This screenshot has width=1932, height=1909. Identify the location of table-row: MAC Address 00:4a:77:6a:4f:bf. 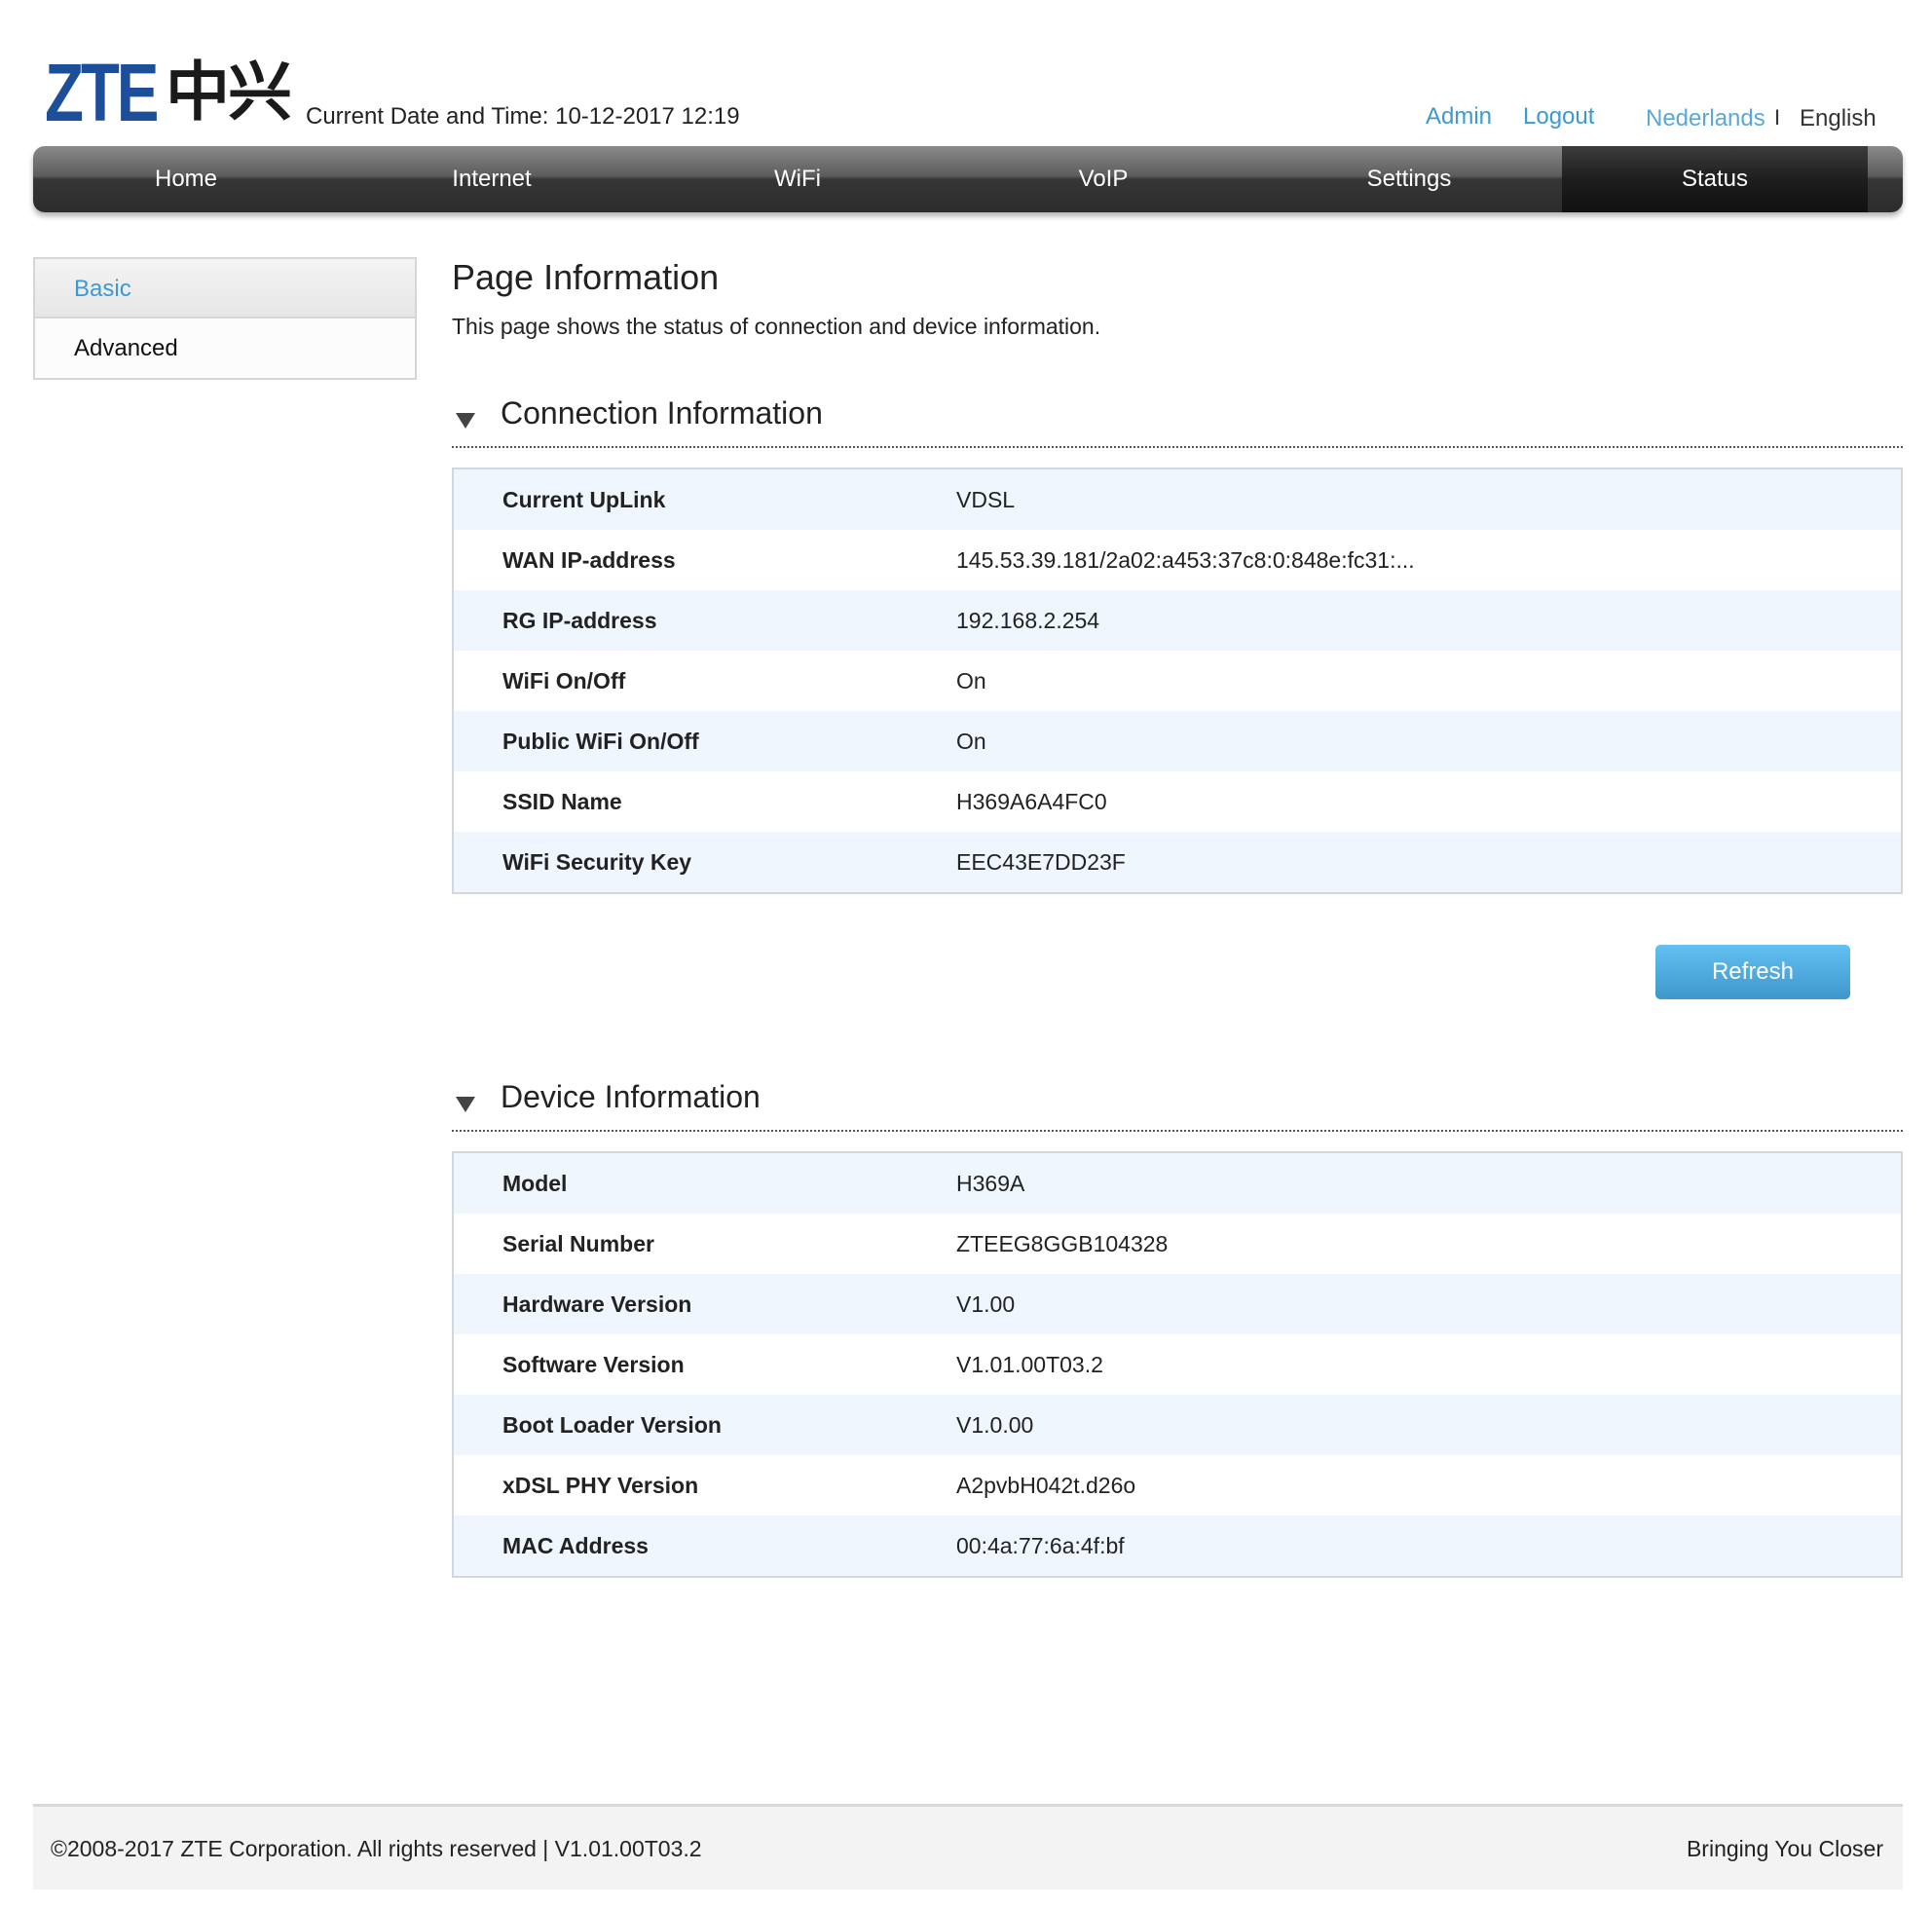
(1177, 1546).